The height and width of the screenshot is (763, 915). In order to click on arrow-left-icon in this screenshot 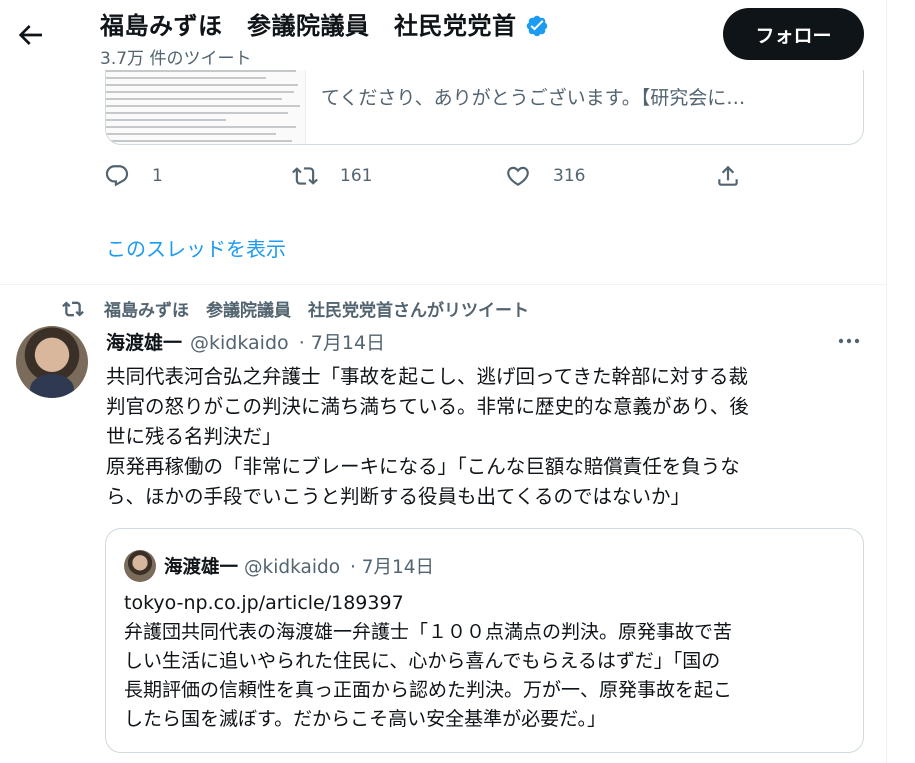, I will do `click(30, 35)`.